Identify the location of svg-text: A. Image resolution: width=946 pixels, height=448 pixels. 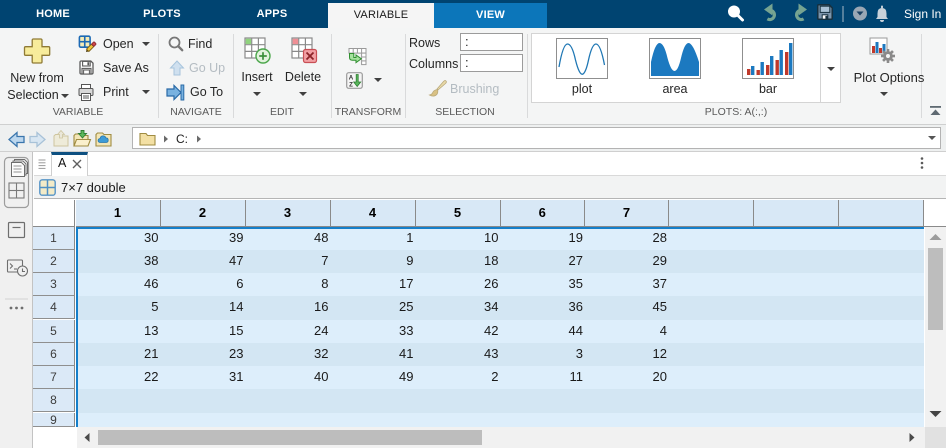
(351, 77).